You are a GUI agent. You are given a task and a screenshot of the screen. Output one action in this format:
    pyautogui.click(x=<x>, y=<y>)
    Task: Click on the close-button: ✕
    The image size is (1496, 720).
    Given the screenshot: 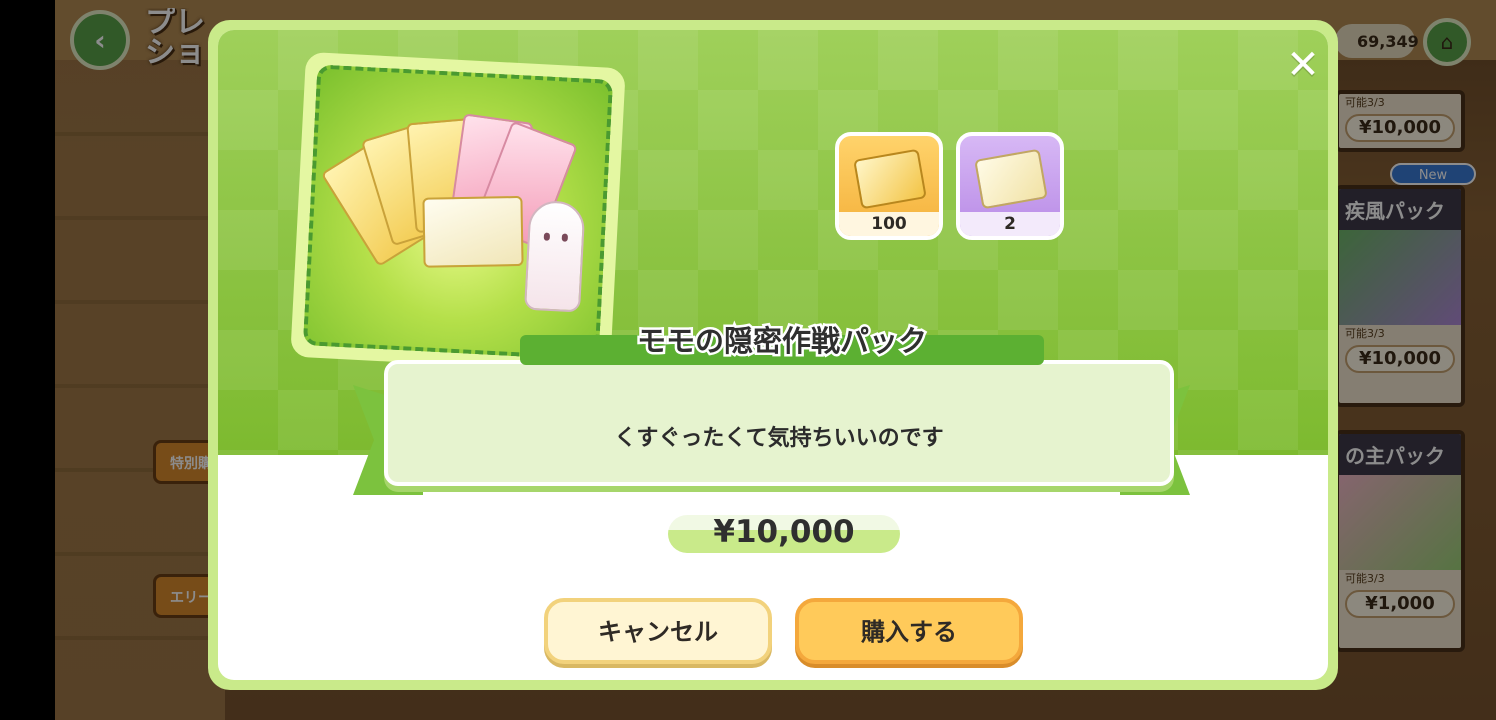 What is the action you would take?
    pyautogui.click(x=1303, y=65)
    